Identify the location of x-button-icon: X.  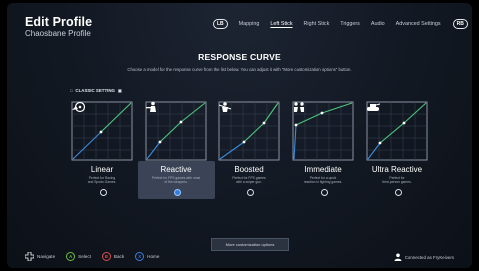
(140, 256).